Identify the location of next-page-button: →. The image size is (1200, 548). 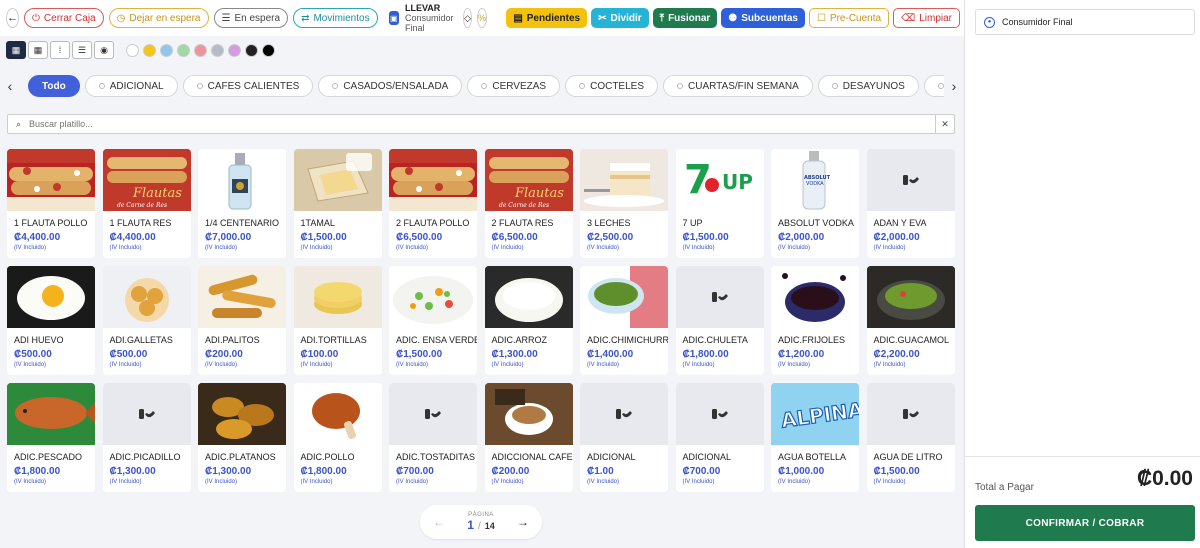
(523, 522).